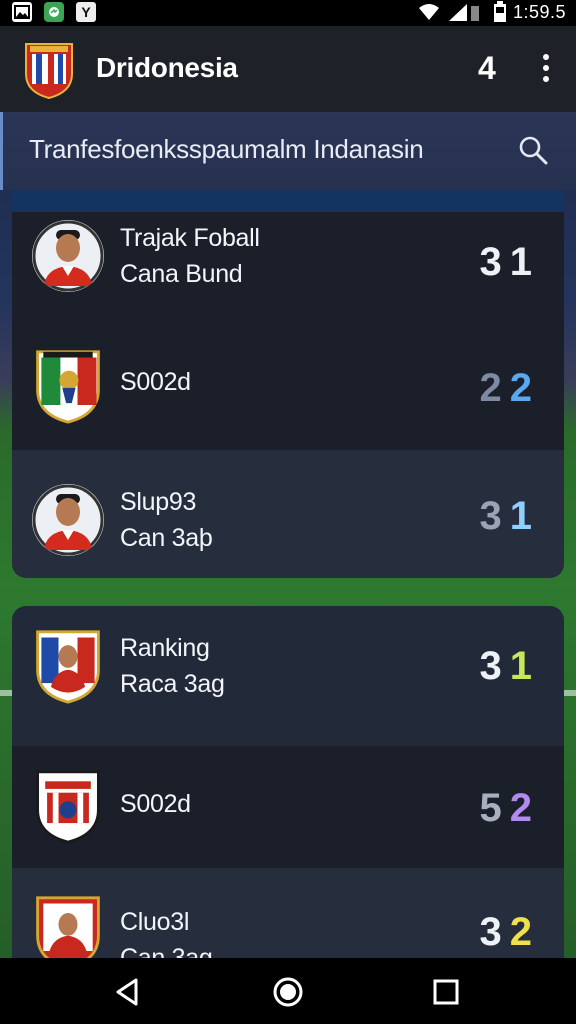 This screenshot has width=576, height=1024. What do you see at coordinates (494, 808) in the screenshot?
I see `score-a: 5` at bounding box center [494, 808].